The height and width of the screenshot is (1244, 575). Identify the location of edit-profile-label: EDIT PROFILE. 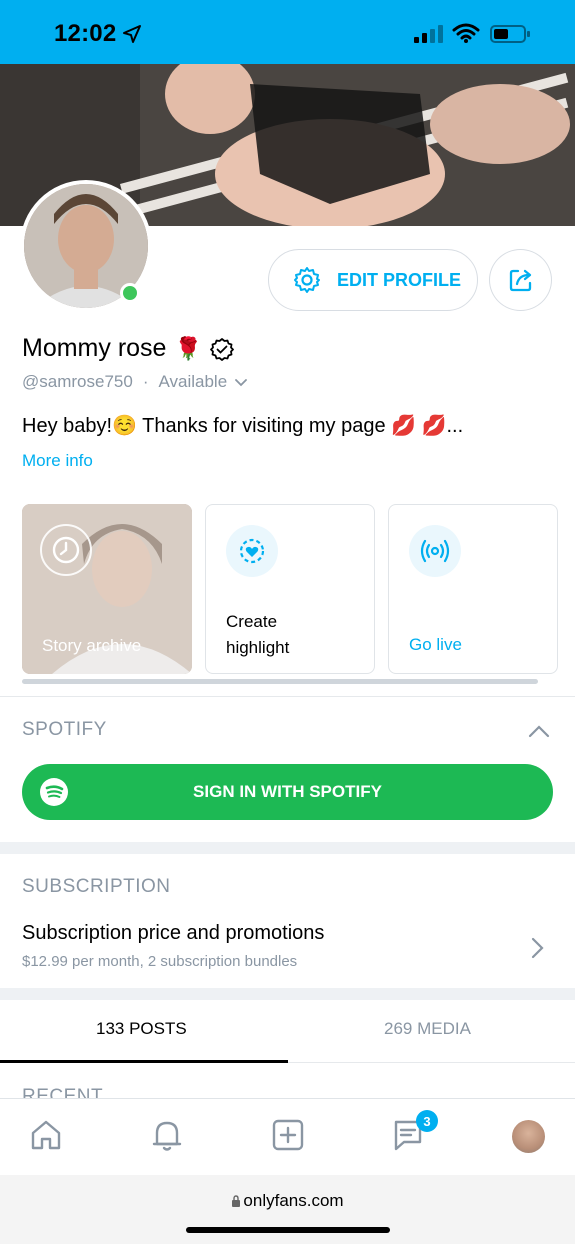
(399, 279).